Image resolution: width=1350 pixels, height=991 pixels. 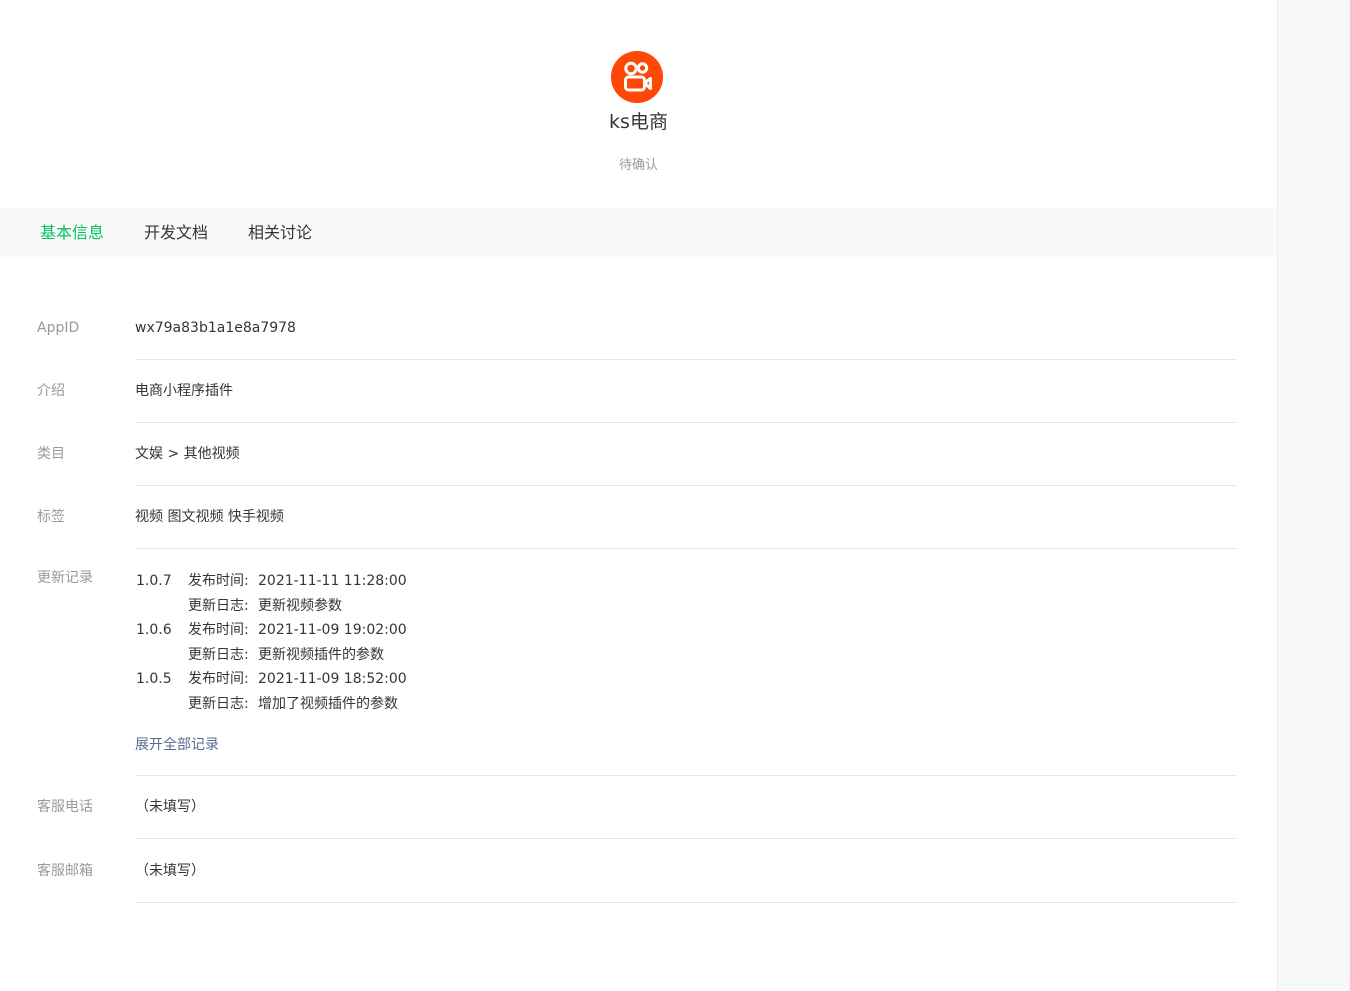 I want to click on update-log-value: 增加了视频插件的参数, so click(x=328, y=703).